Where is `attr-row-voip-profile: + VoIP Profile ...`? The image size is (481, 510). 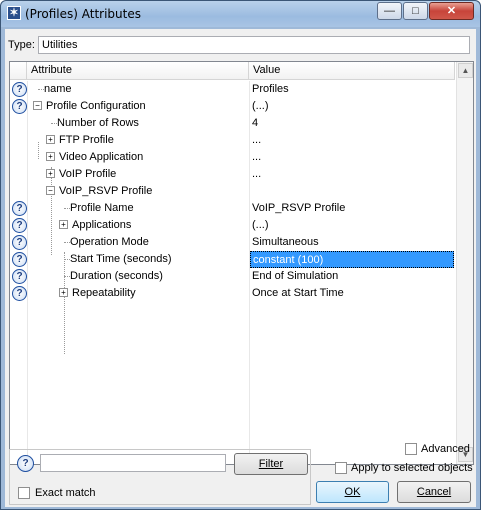
attr-row-voip-profile: + VoIP Profile ... is located at coordinates (232, 174).